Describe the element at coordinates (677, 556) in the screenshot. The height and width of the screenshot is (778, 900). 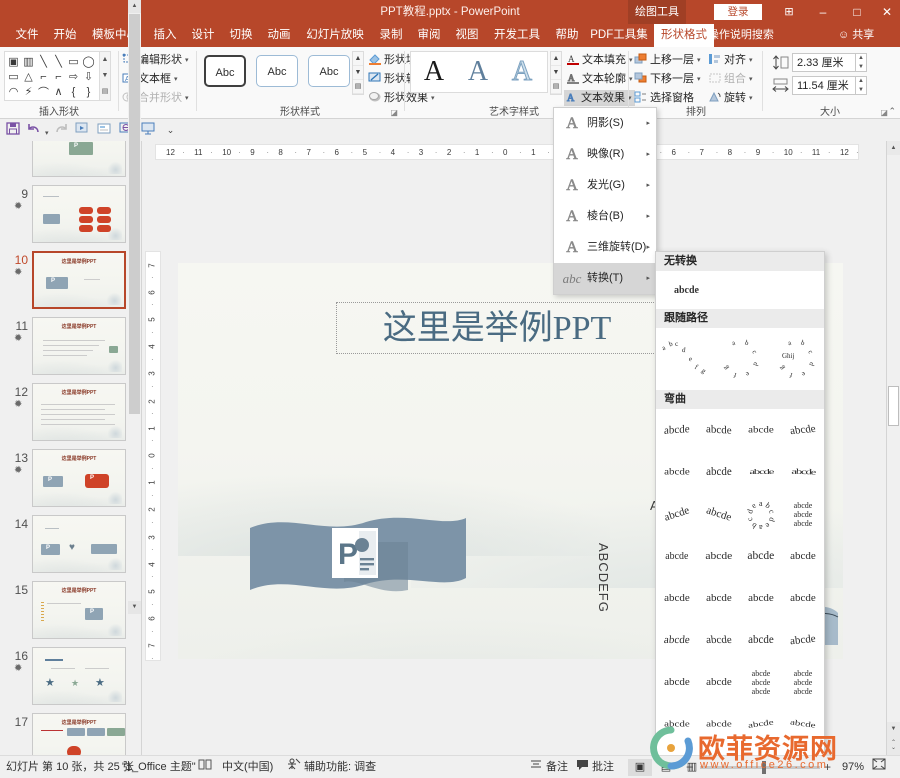
I see `transform-warp-option-3-0: abcde` at that location.